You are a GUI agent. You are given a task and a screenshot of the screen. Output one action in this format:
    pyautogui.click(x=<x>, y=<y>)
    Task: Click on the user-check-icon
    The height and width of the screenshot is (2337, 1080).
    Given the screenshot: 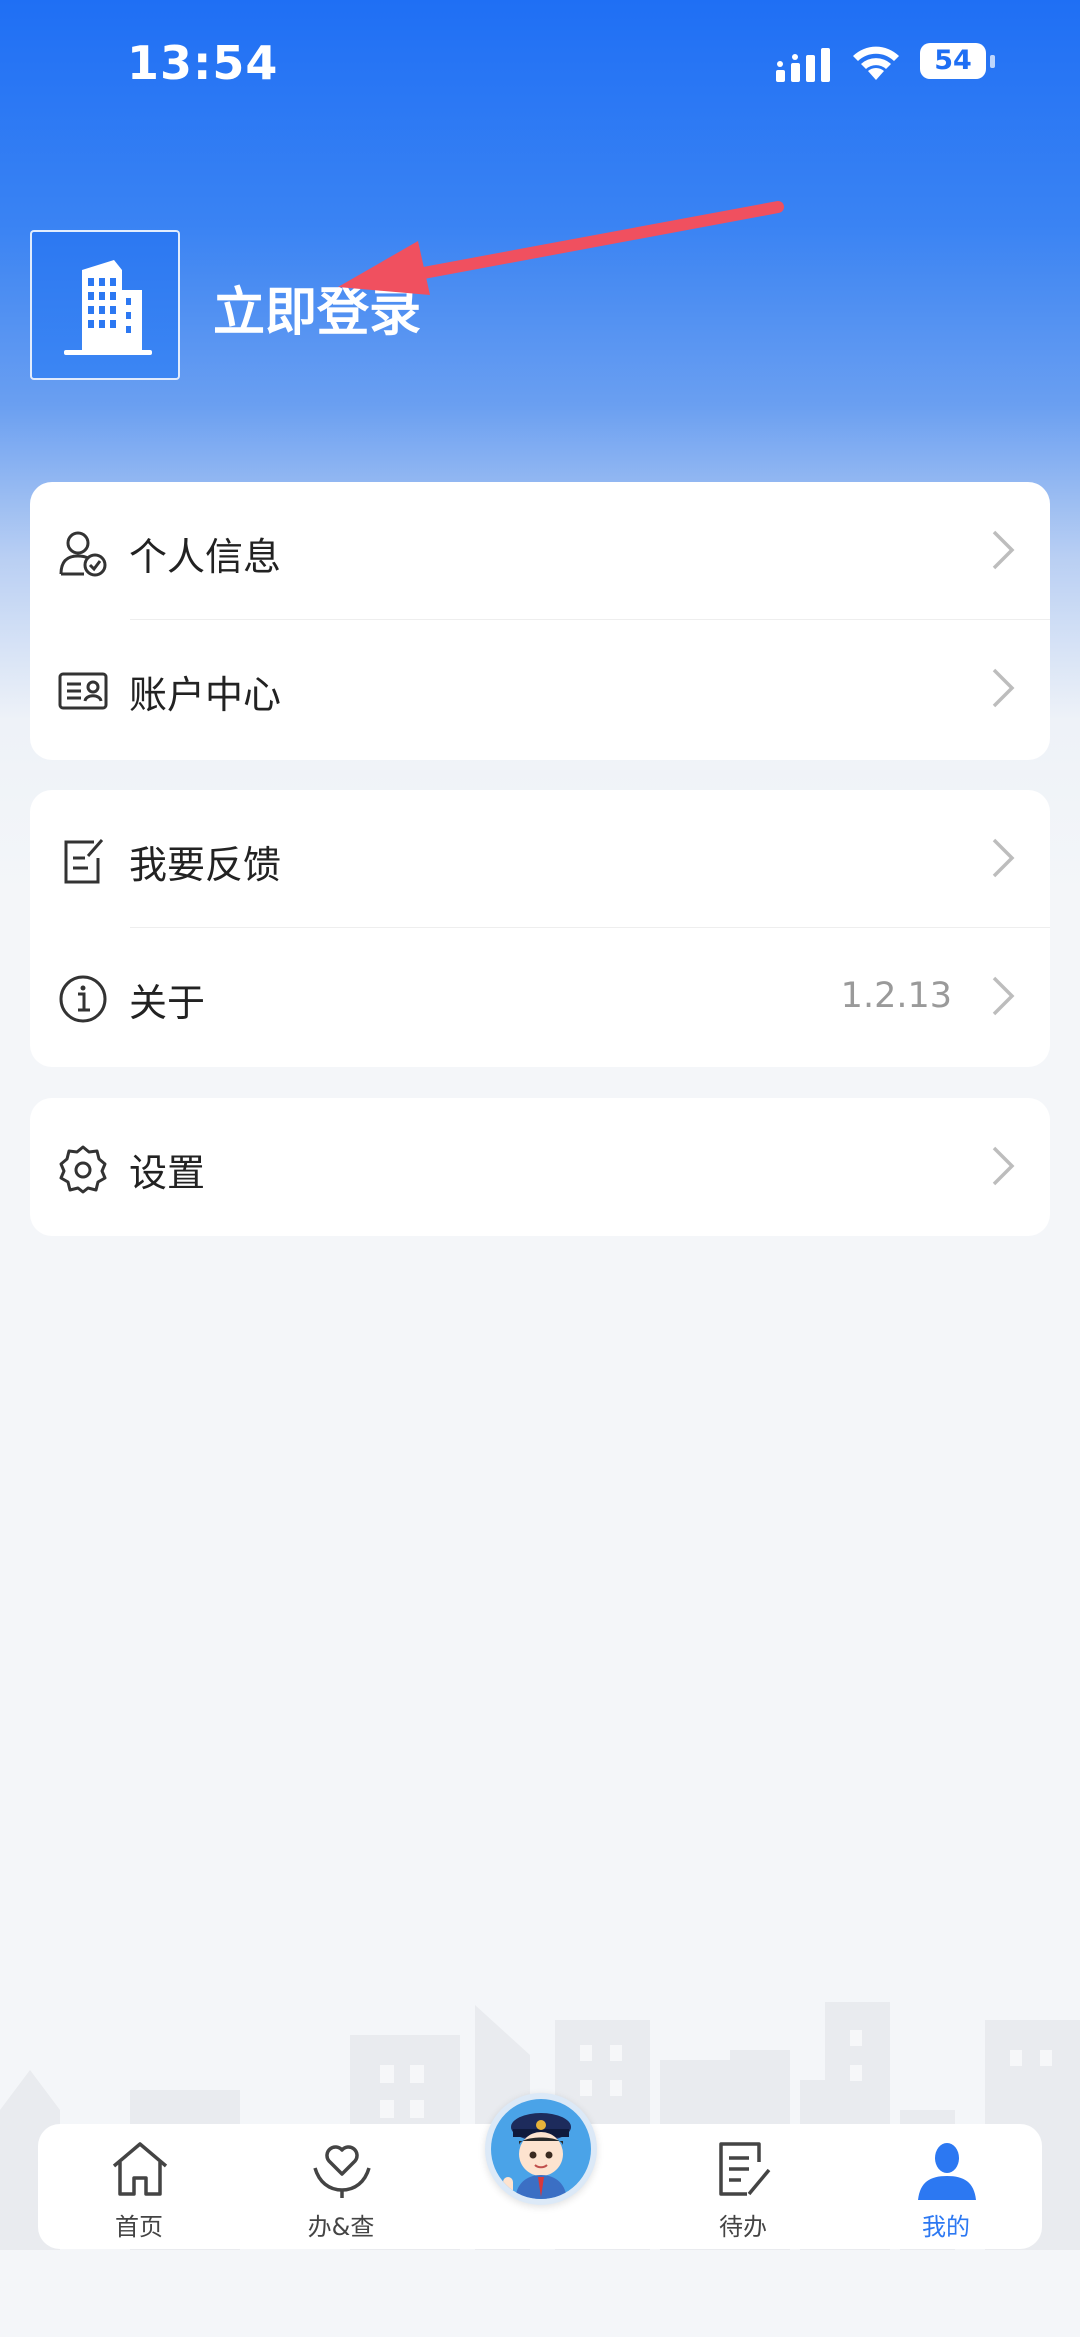 What is the action you would take?
    pyautogui.click(x=83, y=554)
    